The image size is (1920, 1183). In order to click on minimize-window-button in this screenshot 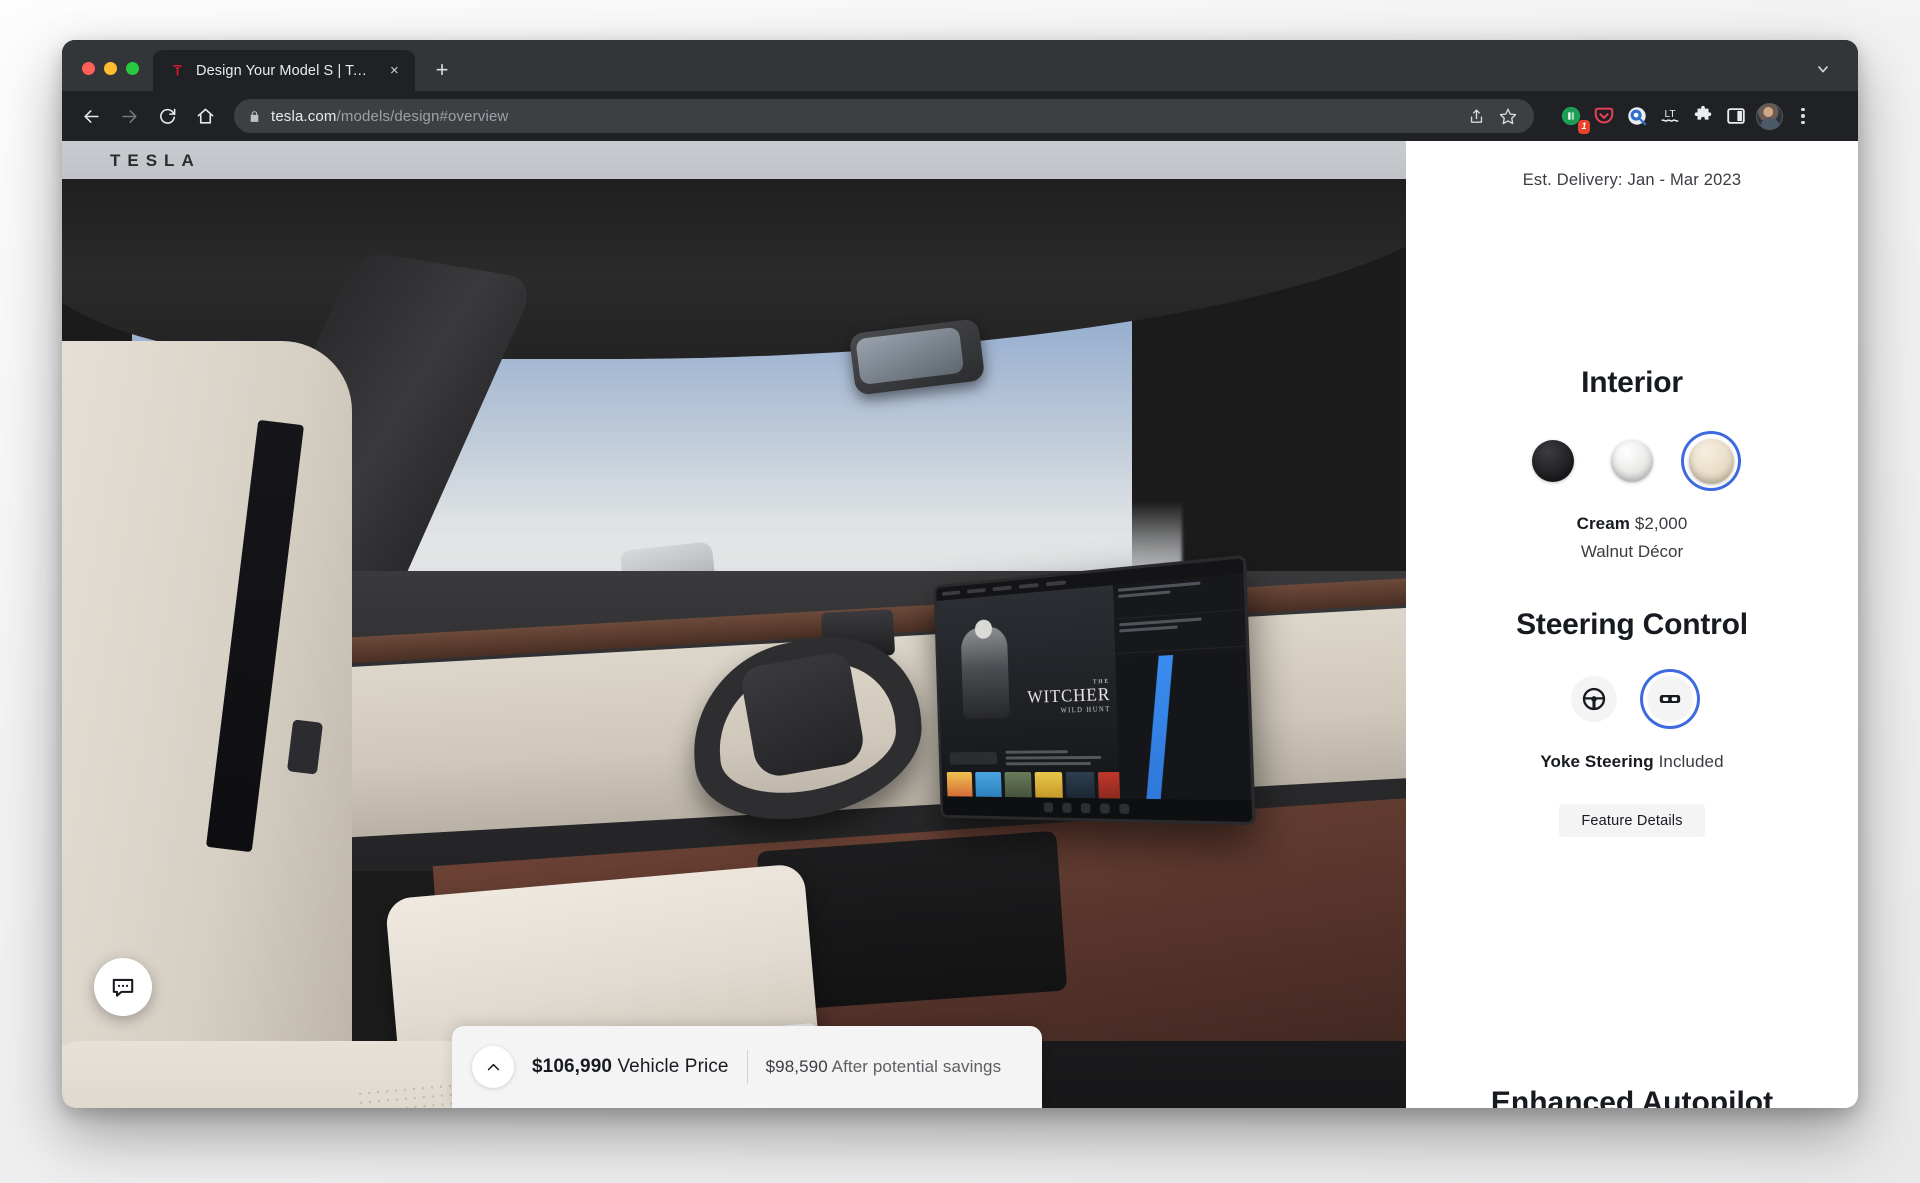, I will do `click(110, 68)`.